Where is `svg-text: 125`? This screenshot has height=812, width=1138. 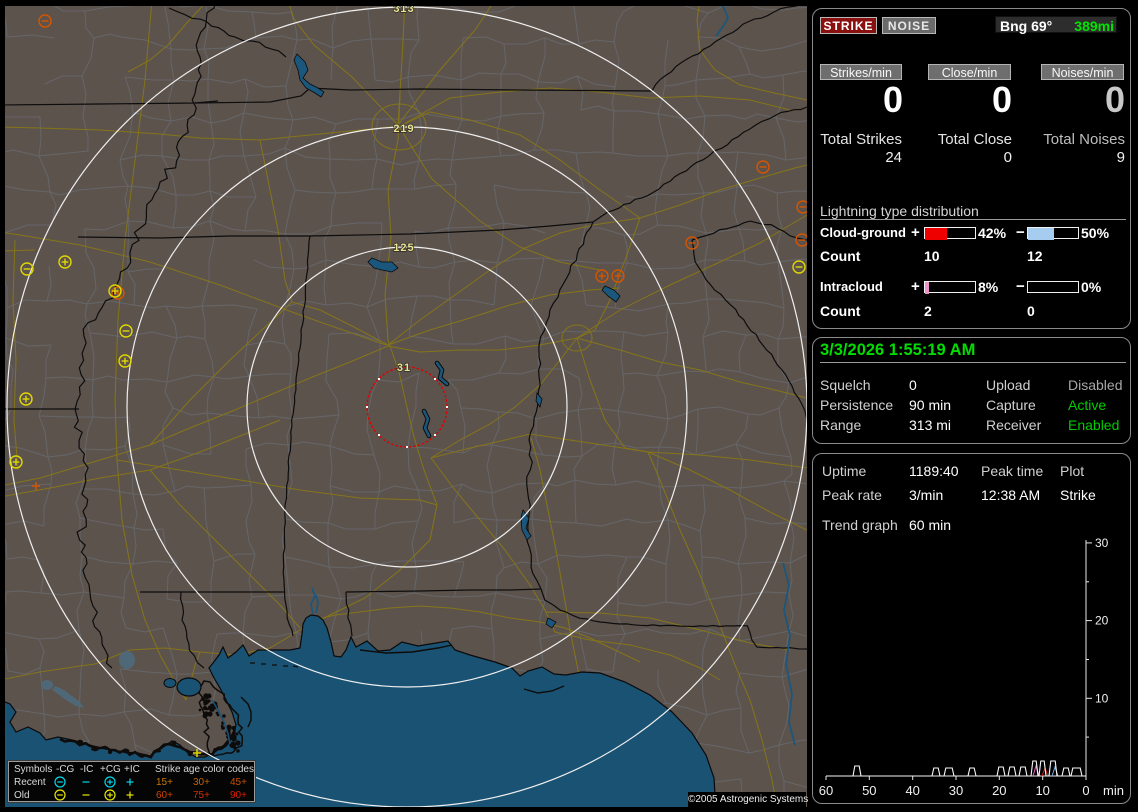 svg-text: 125 is located at coordinates (403, 248).